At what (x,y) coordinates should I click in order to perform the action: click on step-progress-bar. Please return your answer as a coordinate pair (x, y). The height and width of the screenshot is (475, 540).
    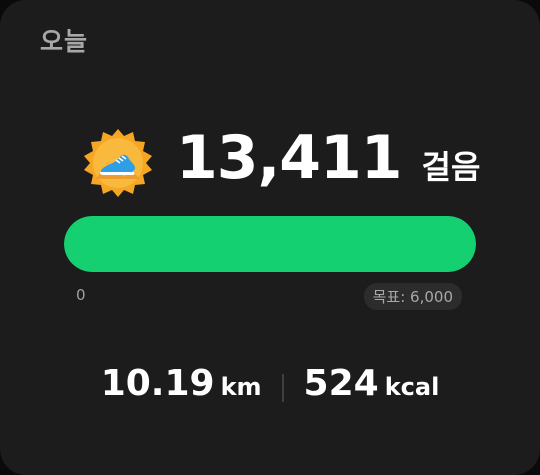
    Looking at the image, I should click on (270, 244).